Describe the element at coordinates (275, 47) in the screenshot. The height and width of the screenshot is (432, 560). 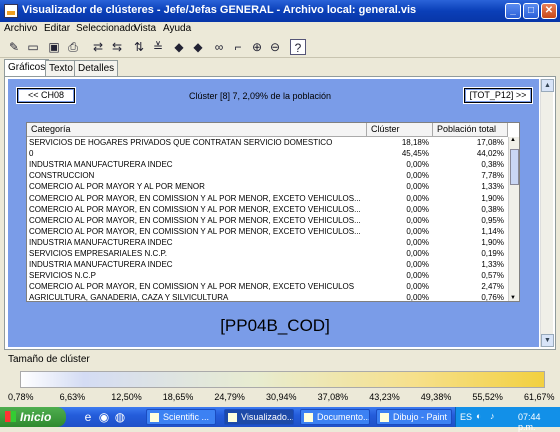
I see `zoom-out-icon: ⊖` at that location.